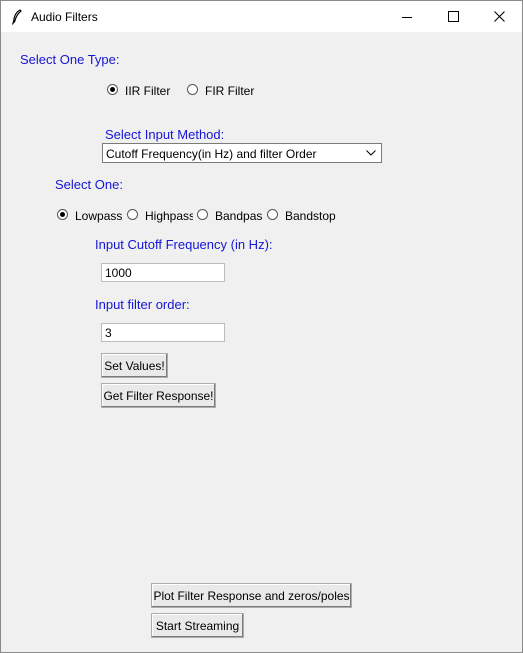 The image size is (523, 653). I want to click on set-values-button: Set Values!, so click(134, 365).